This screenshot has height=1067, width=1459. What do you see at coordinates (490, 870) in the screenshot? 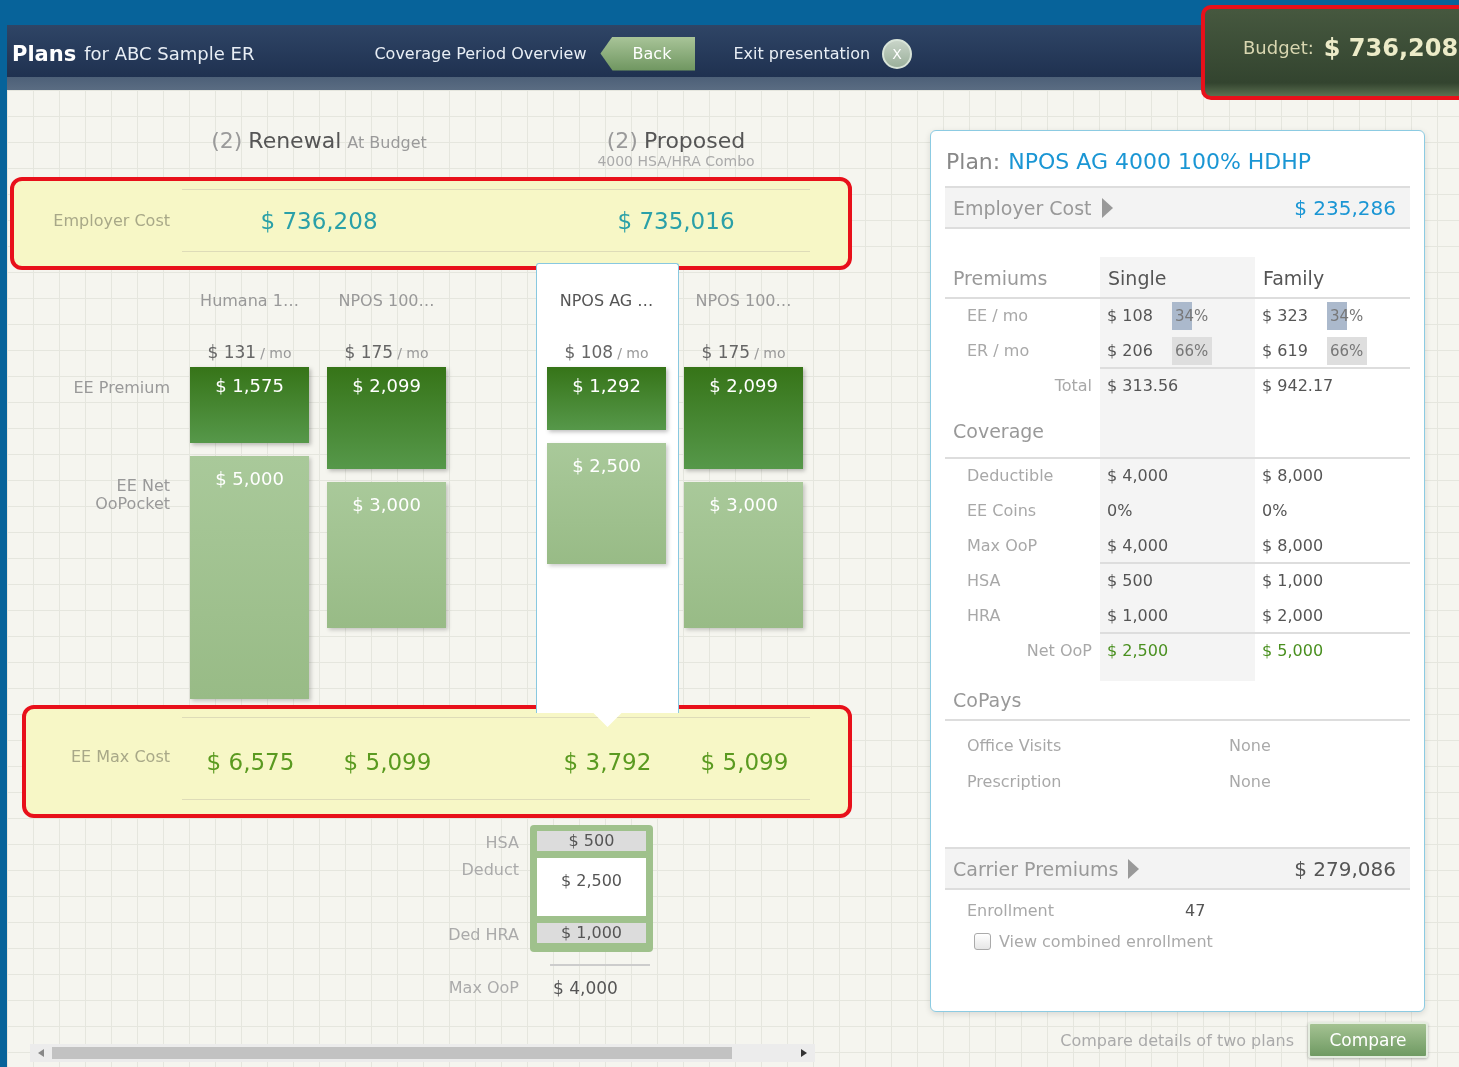
I see `detail-label: Deduct` at bounding box center [490, 870].